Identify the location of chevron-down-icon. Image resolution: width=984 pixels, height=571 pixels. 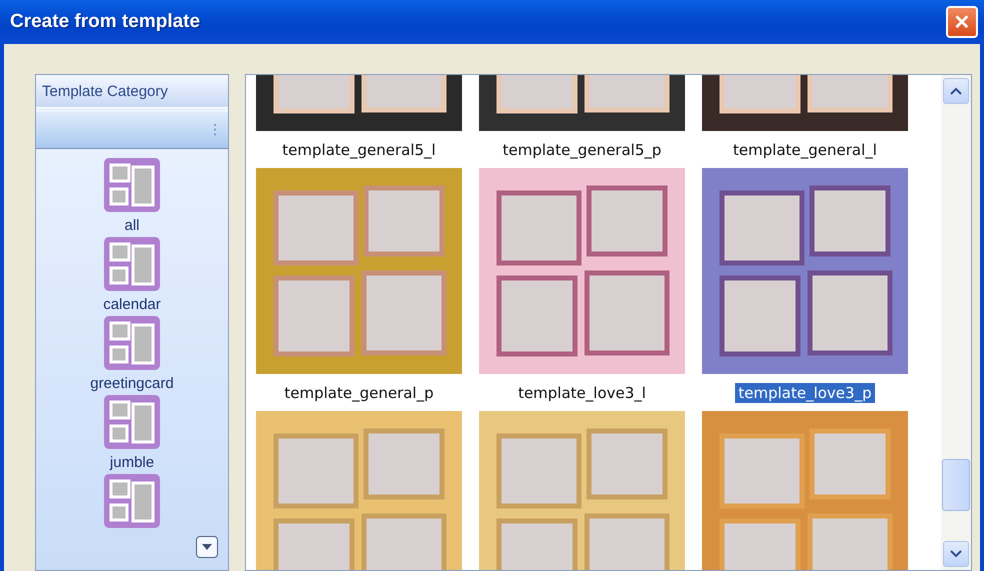
(956, 554).